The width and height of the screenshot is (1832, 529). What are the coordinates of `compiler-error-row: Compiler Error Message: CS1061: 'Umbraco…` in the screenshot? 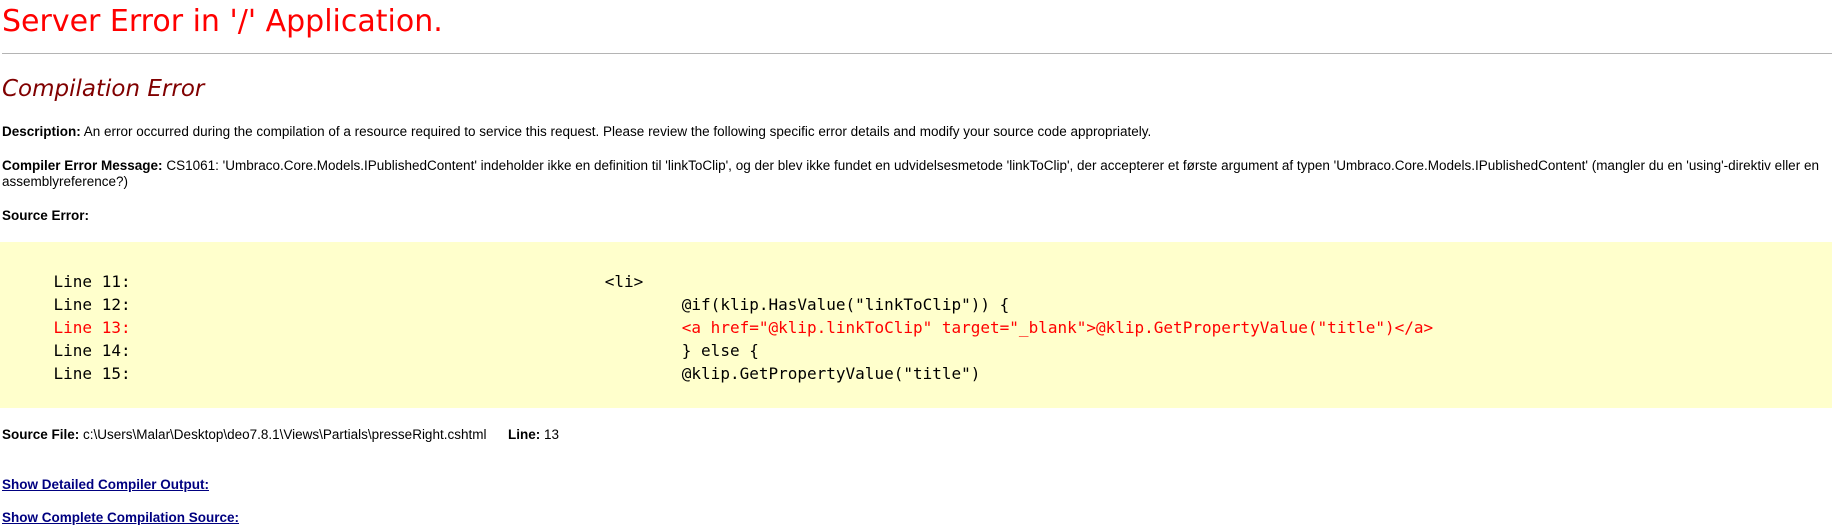 It's located at (917, 174).